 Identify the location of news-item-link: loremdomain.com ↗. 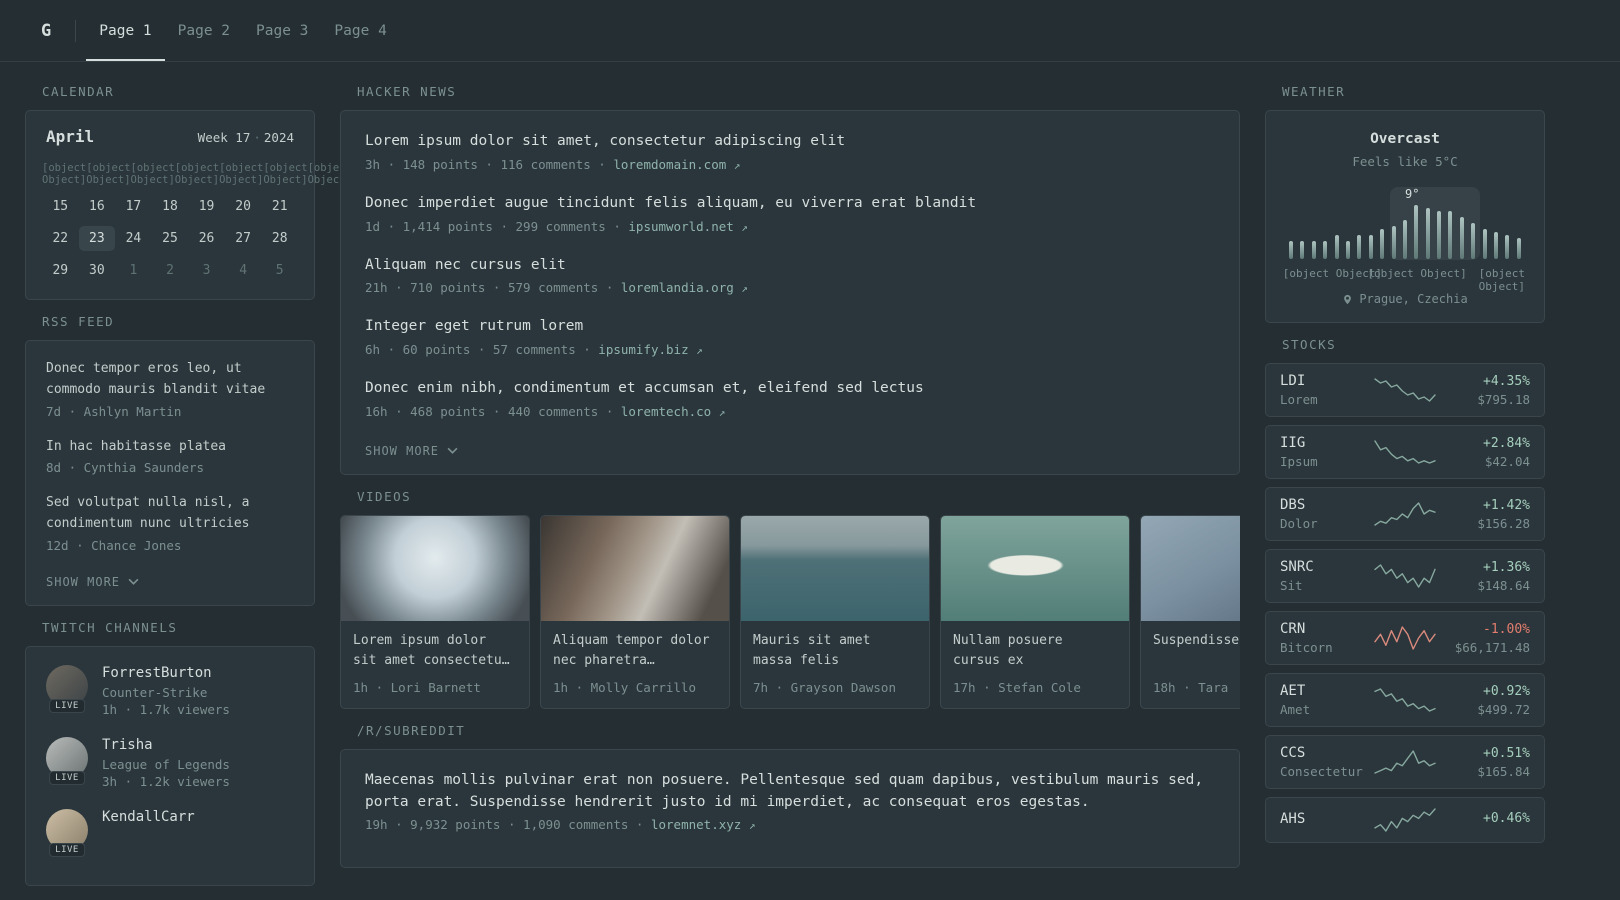
(676, 164).